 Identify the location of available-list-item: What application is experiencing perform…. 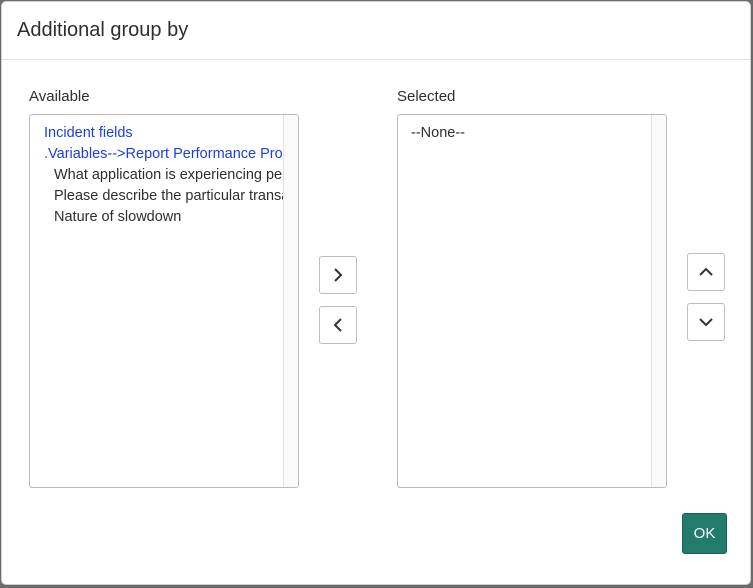
(156, 175).